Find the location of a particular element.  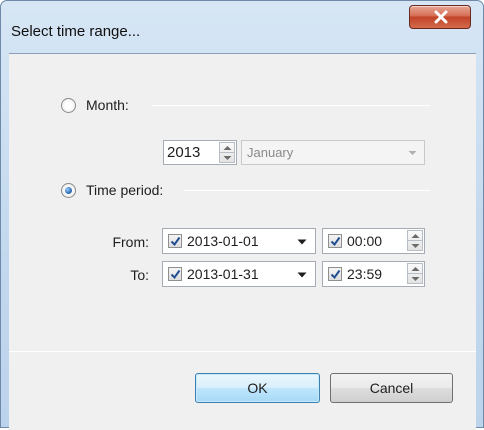

time-period-radio is located at coordinates (68, 190).